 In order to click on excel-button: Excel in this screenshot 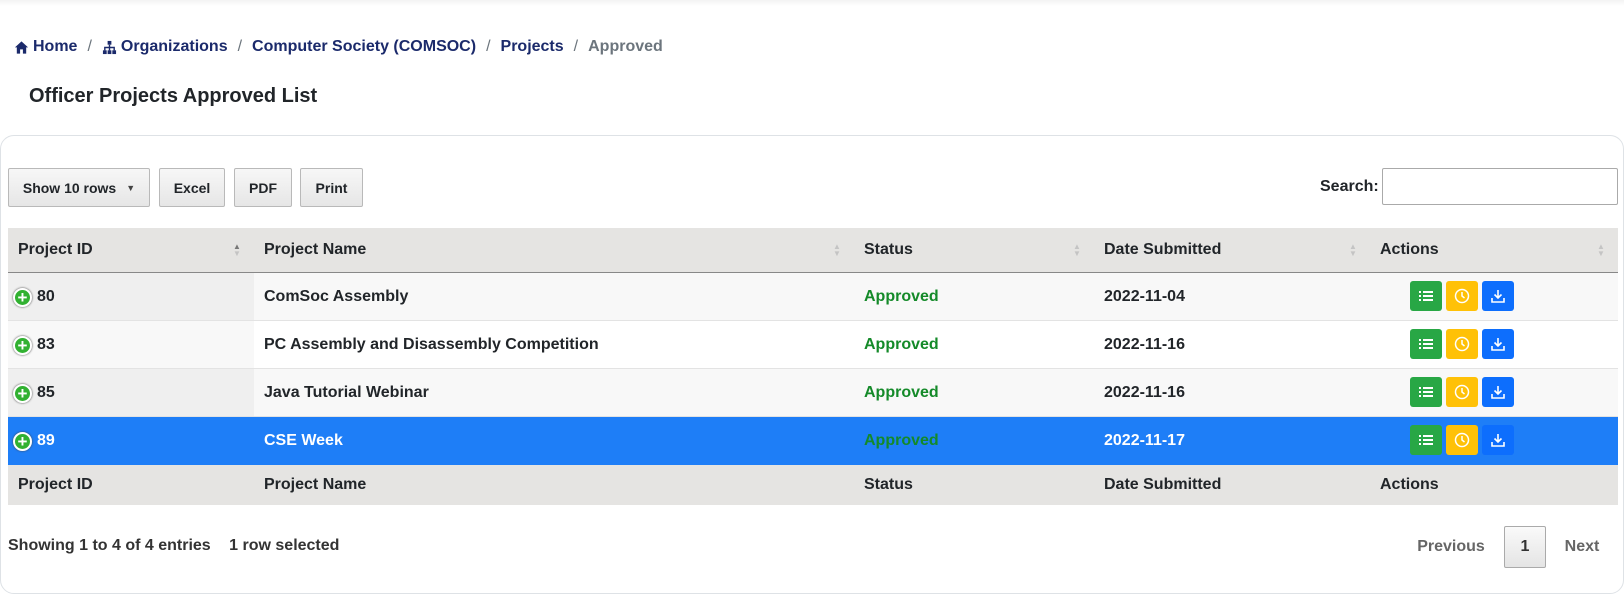, I will do `click(192, 187)`.